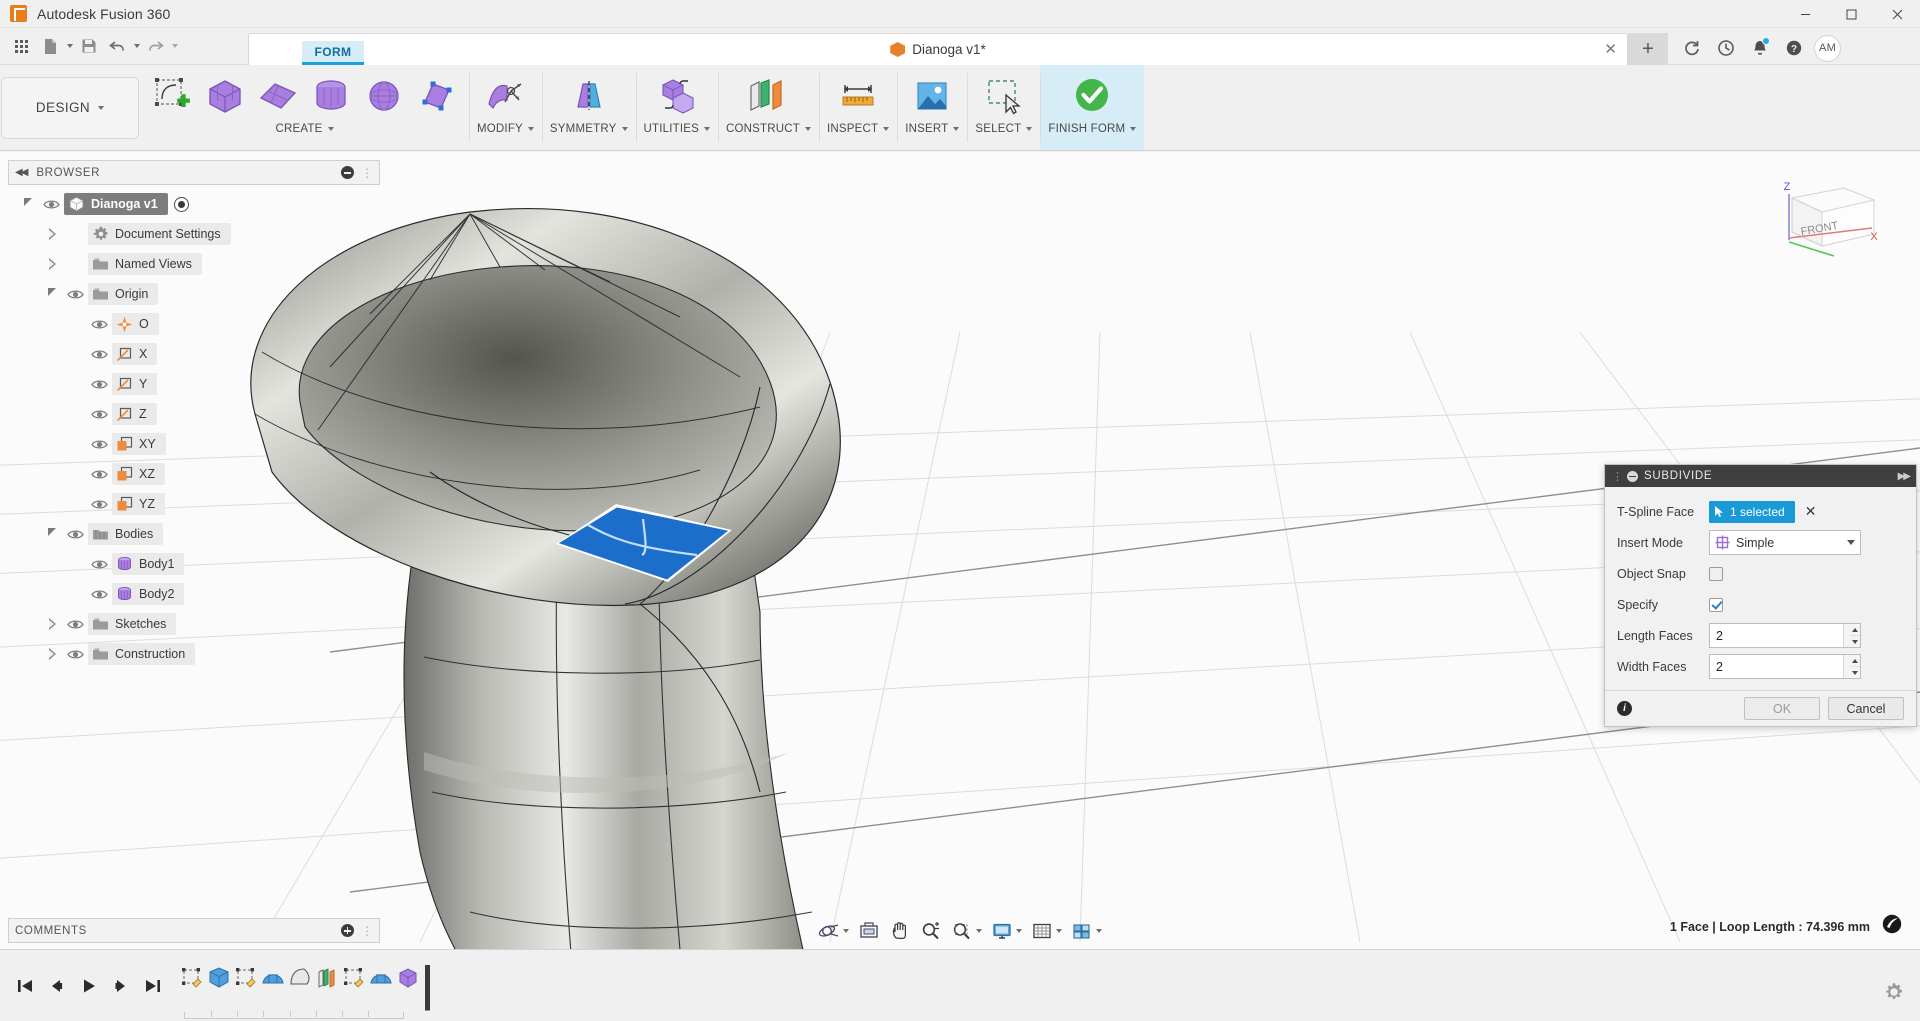  I want to click on dialog-expand-icon: ▶▶, so click(1904, 476).